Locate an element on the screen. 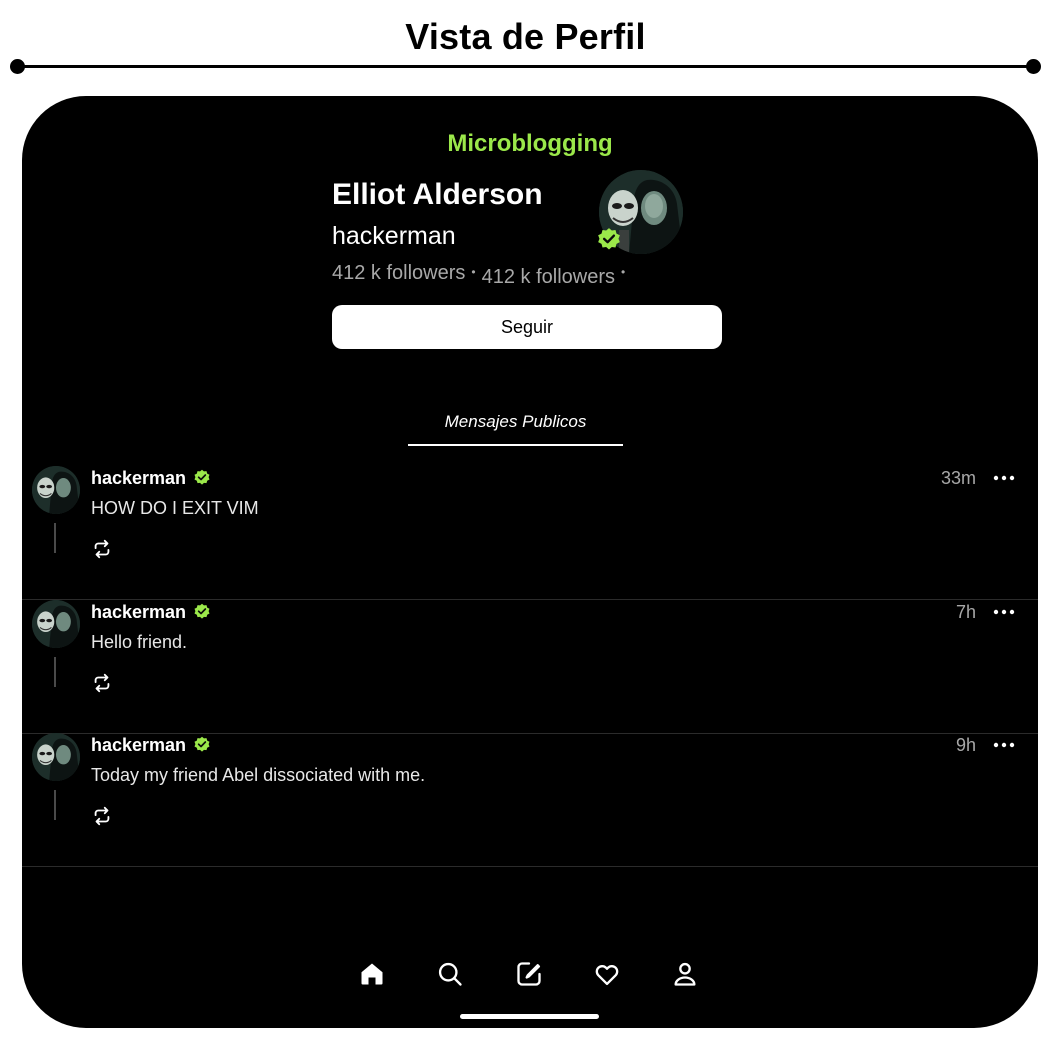  bottom-nav is located at coordinates (530, 975).